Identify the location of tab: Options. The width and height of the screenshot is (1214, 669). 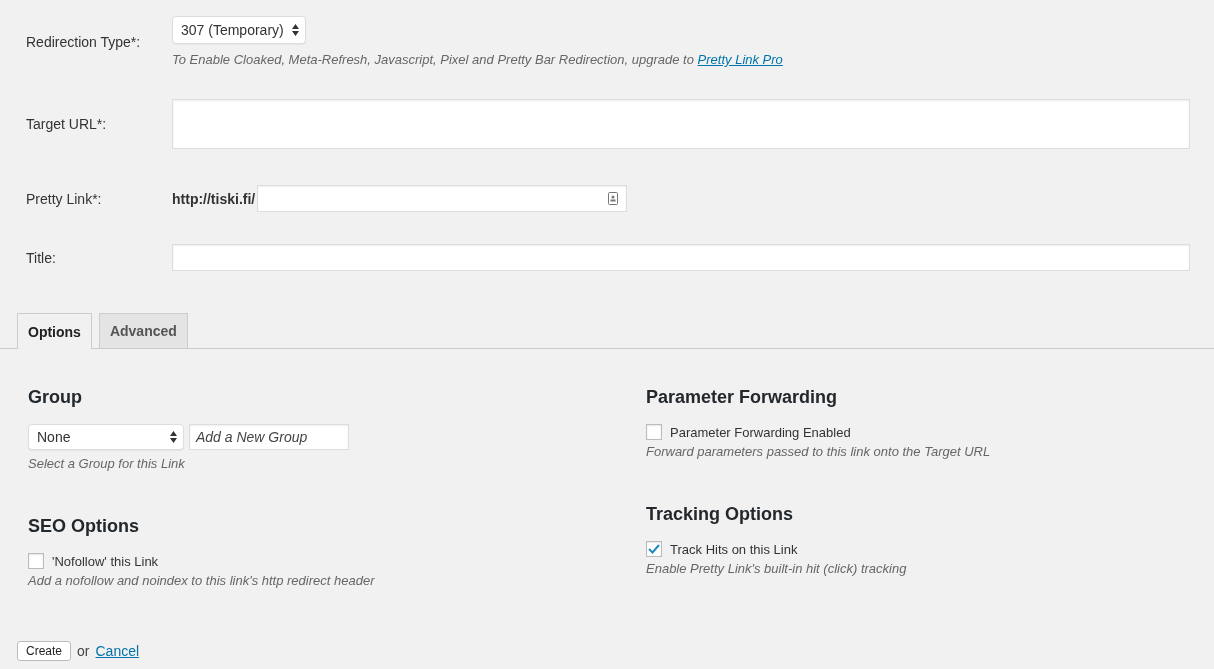
(54, 331).